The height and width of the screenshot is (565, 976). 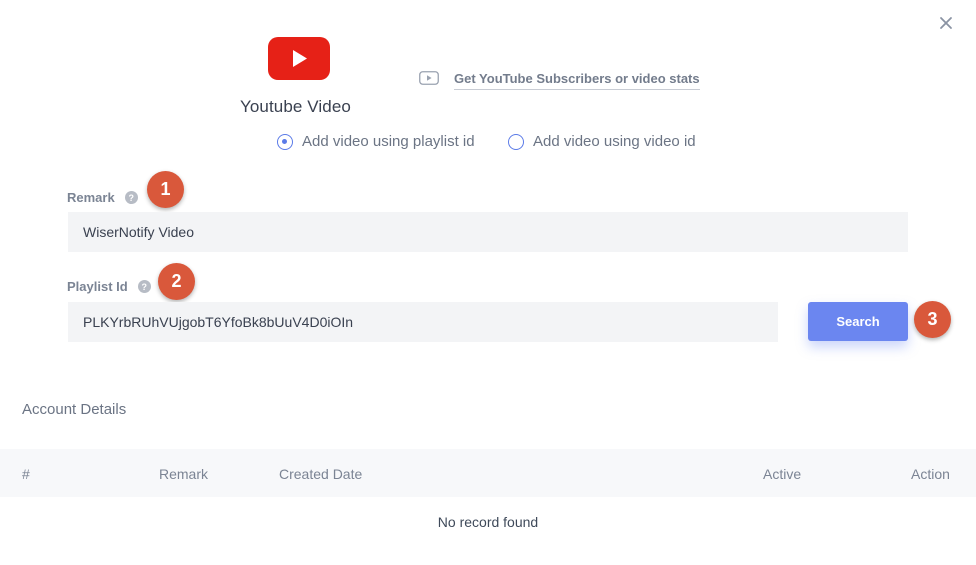 What do you see at coordinates (930, 474) in the screenshot?
I see `column-header-action: Action` at bounding box center [930, 474].